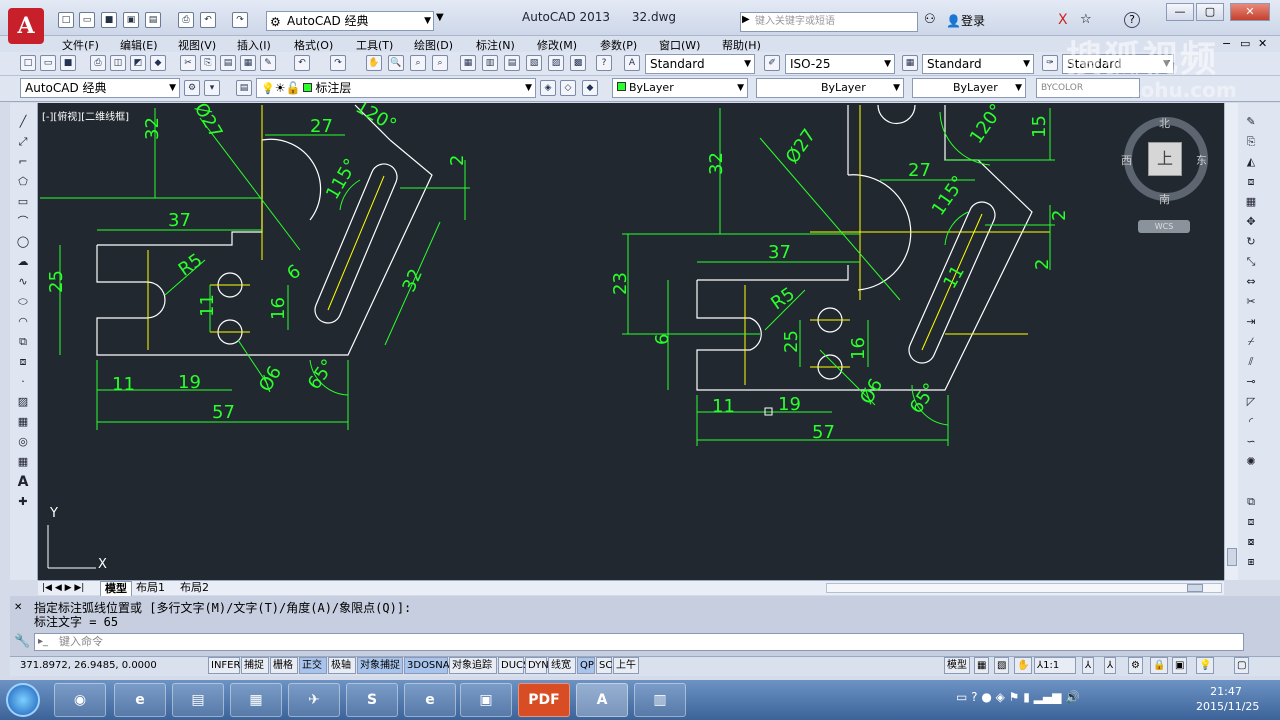  I want to click on 3d-print-icon: ◆, so click(158, 63).